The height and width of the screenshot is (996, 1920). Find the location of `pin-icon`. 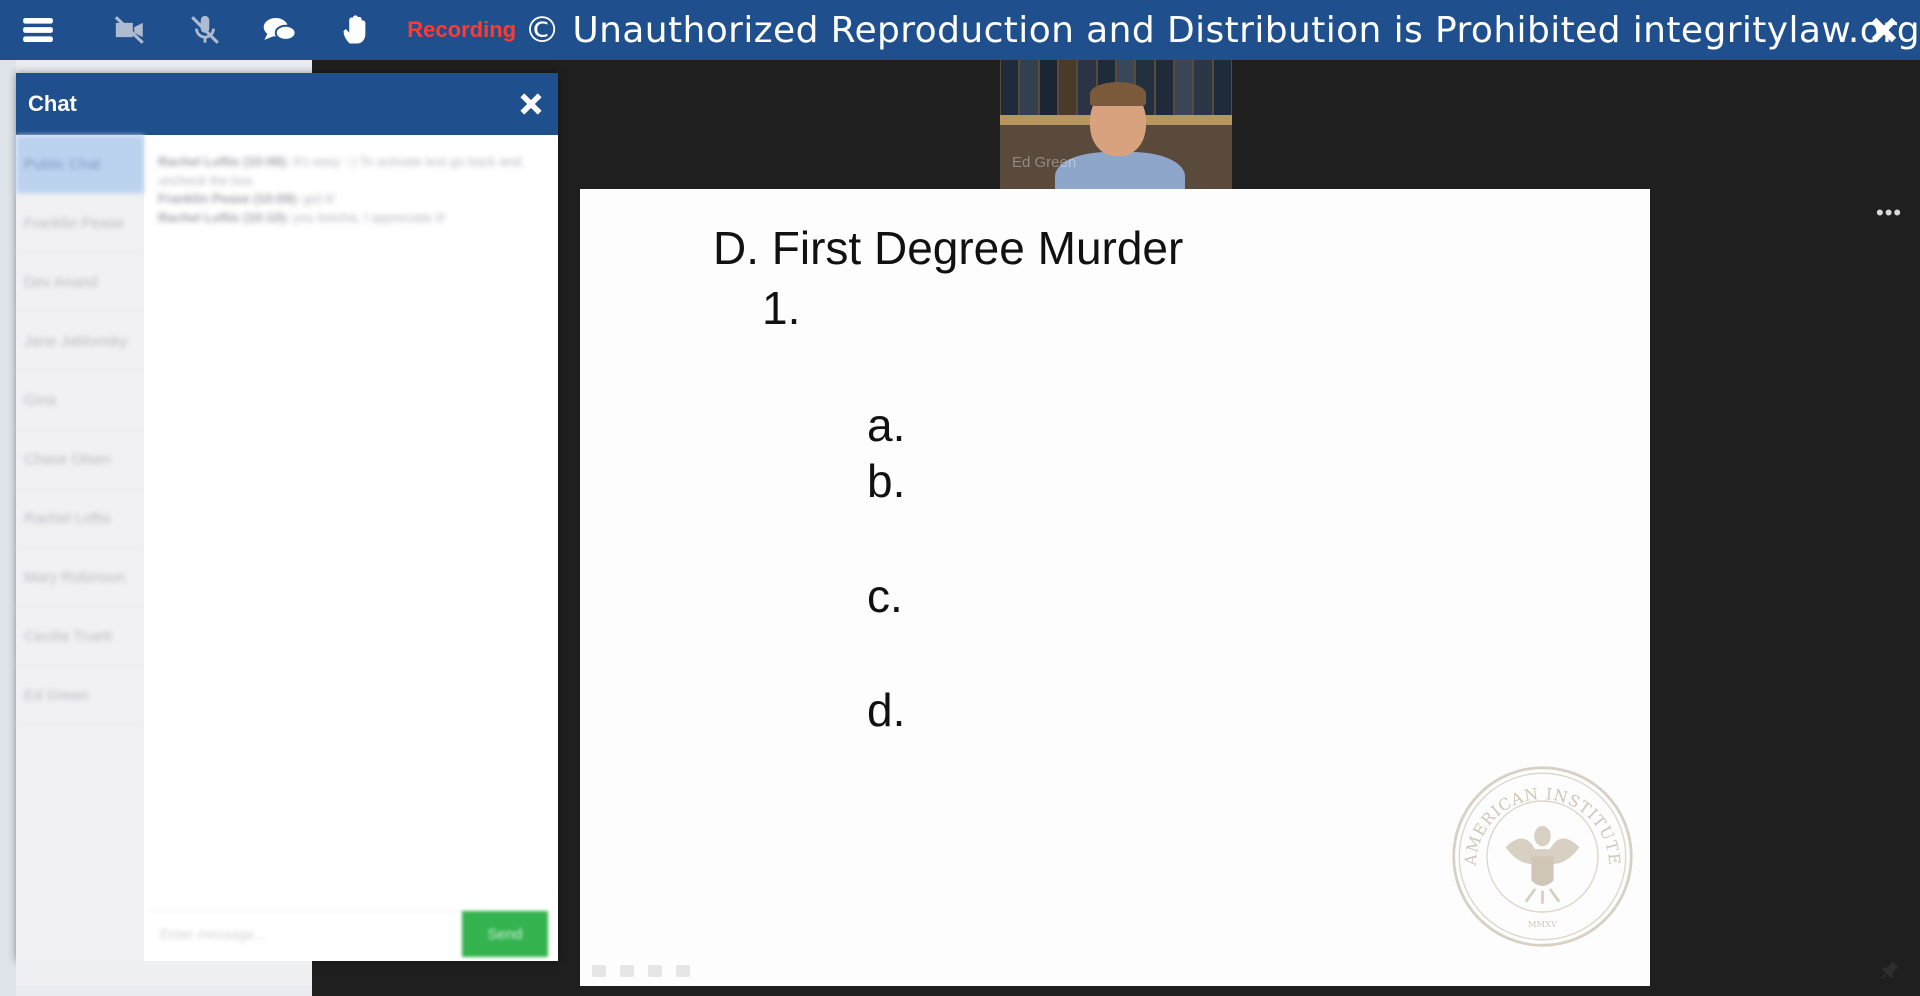

pin-icon is located at coordinates (1890, 970).